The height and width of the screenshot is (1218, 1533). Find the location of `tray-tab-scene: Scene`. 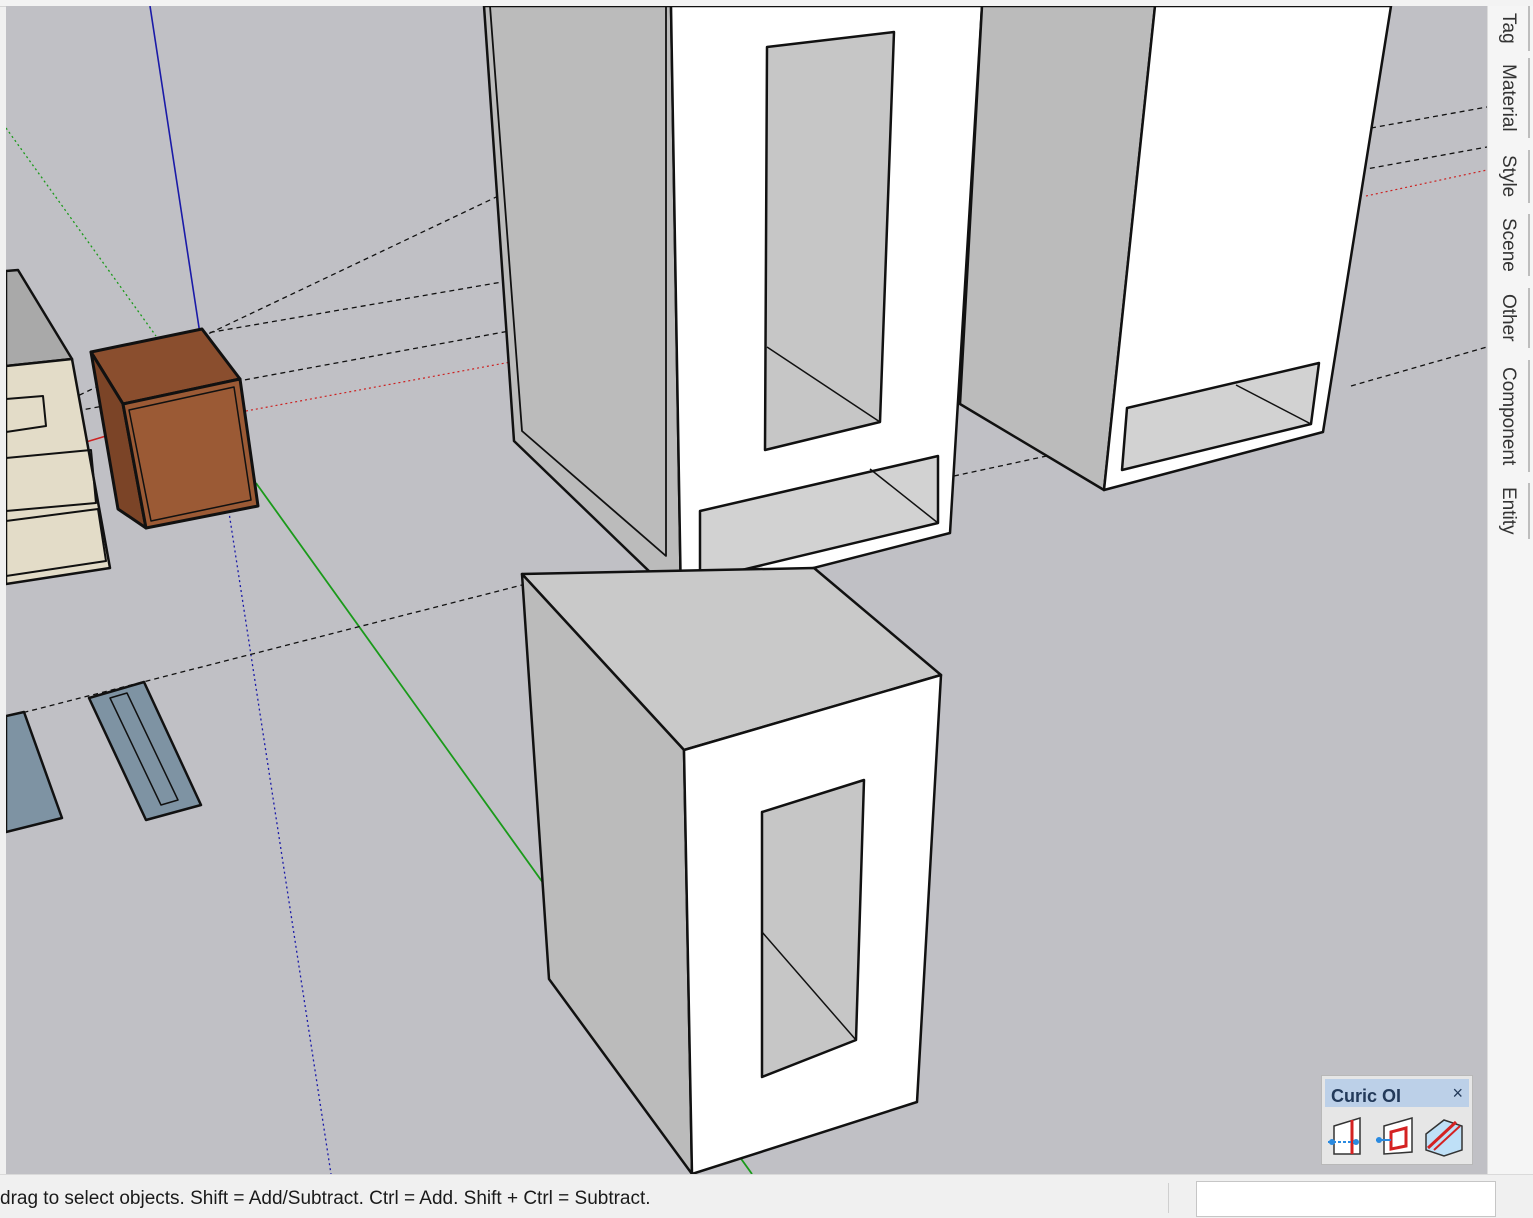

tray-tab-scene: Scene is located at coordinates (1509, 245).